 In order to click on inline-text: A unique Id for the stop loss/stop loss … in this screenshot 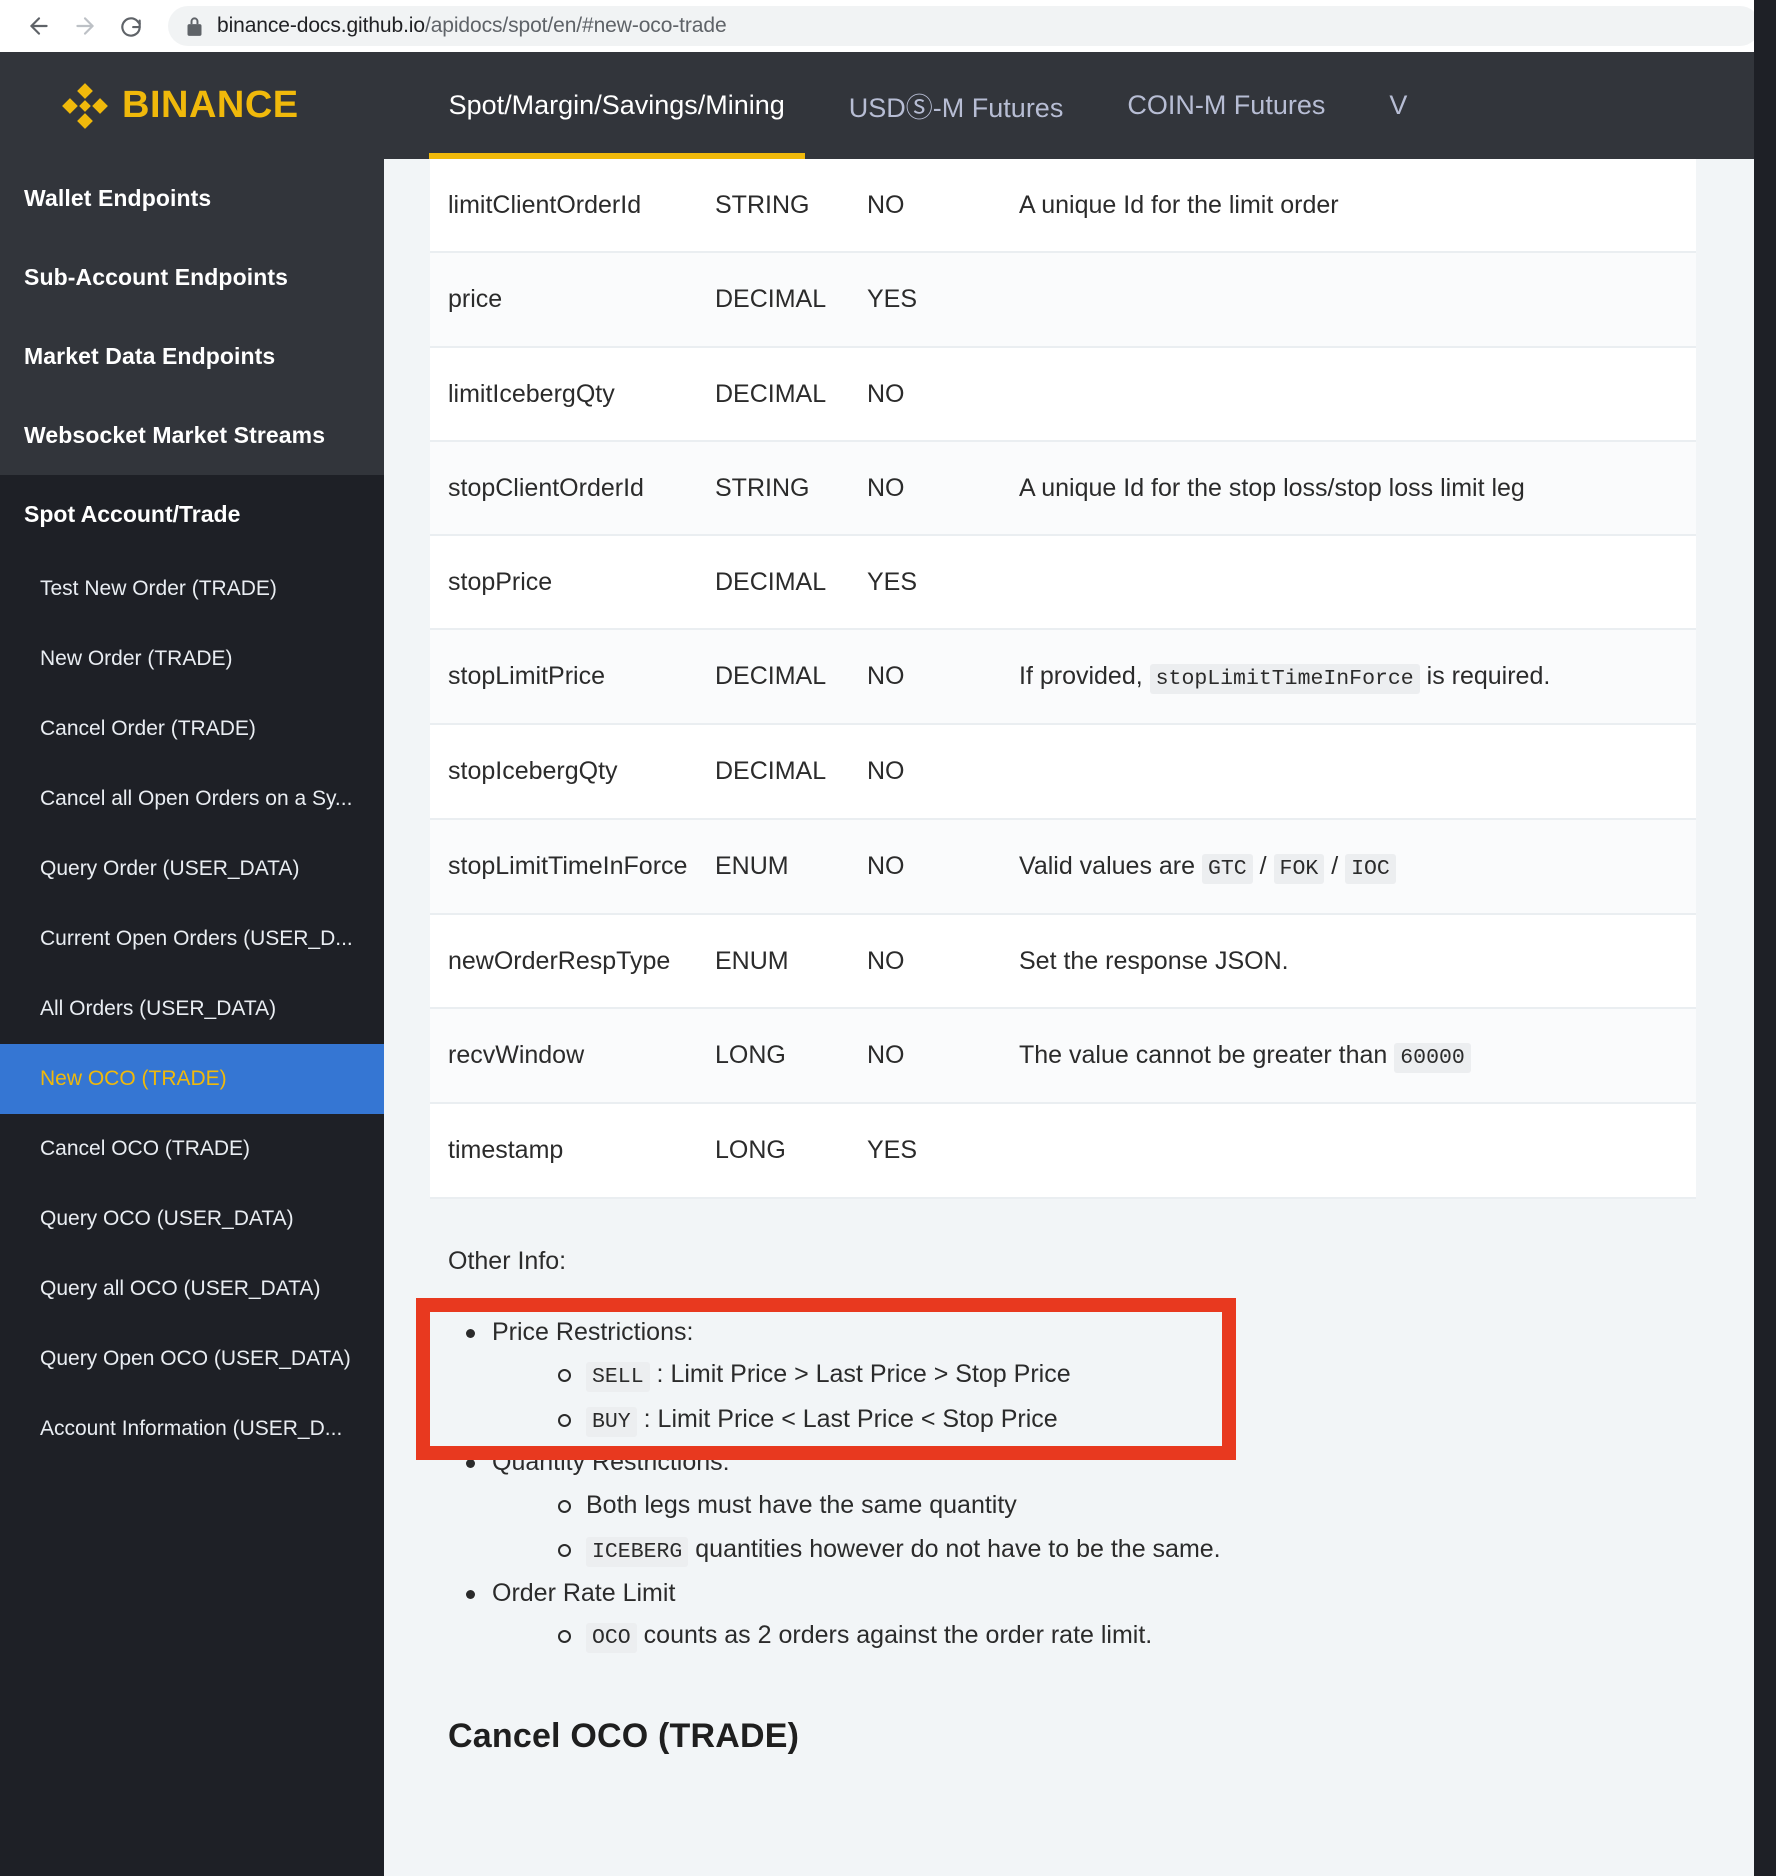, I will do `click(1272, 487)`.